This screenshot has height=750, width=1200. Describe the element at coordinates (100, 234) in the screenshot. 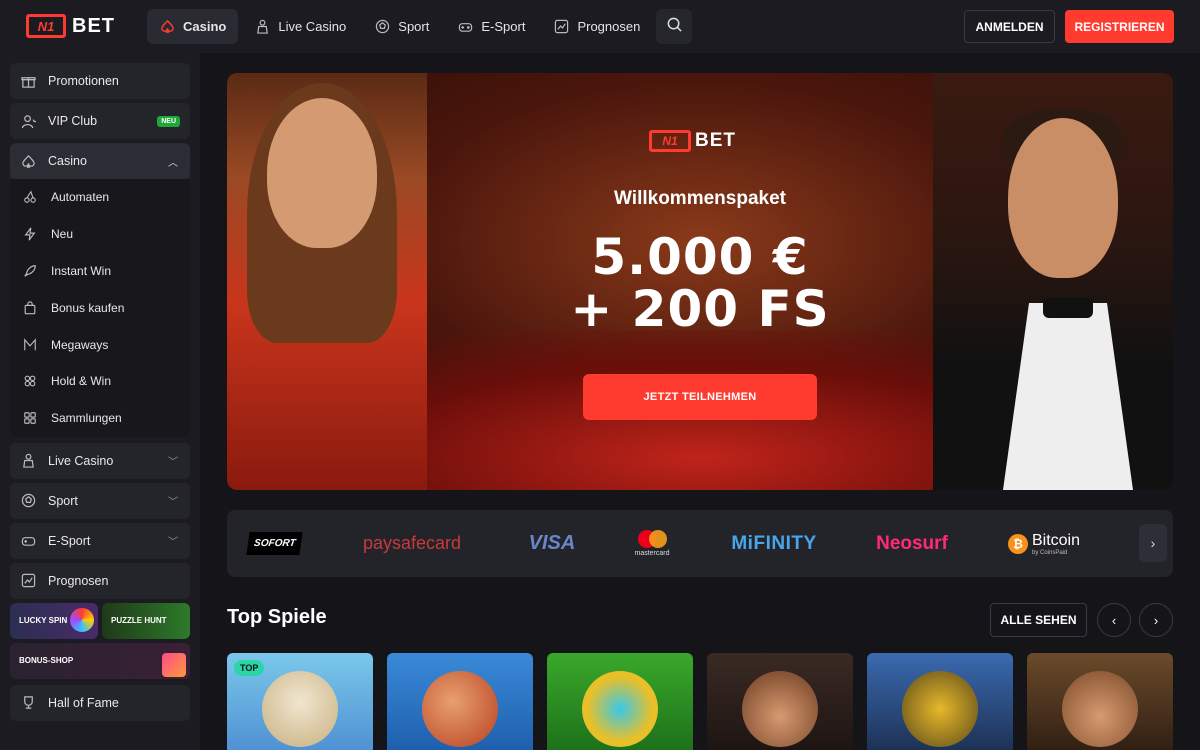

I see `sidebar-subitem-neu: Neu` at that location.